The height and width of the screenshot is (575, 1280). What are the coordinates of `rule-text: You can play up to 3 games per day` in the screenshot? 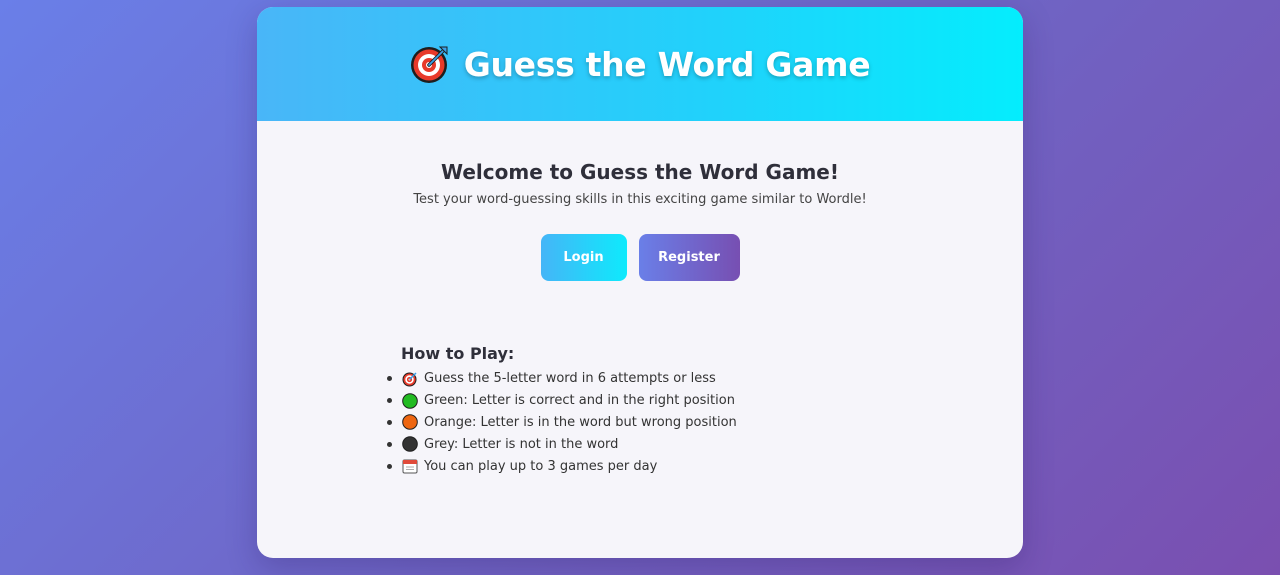 It's located at (541, 466).